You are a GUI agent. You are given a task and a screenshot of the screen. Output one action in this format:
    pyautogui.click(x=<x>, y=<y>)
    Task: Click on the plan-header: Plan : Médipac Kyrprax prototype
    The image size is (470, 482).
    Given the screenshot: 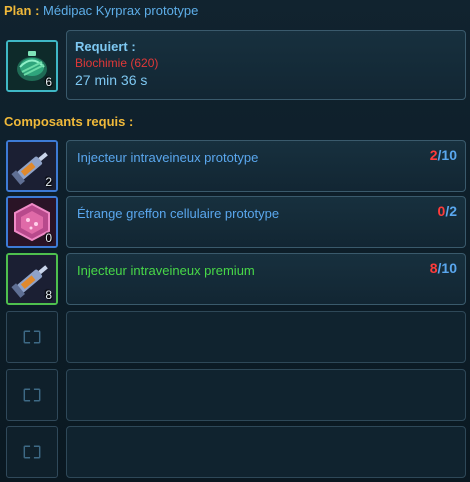 What is the action you would take?
    pyautogui.click(x=101, y=11)
    